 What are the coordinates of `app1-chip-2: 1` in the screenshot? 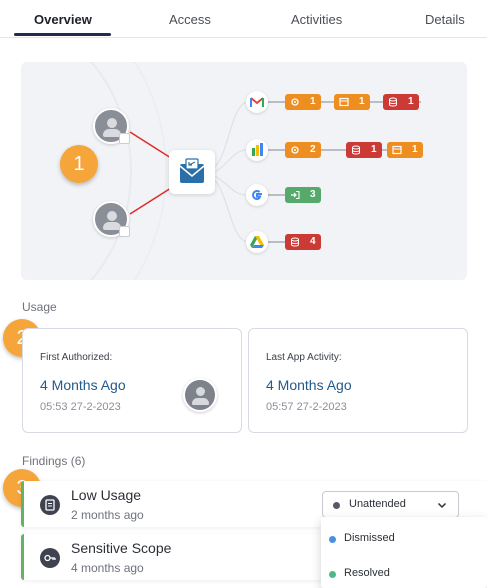 It's located at (352, 102).